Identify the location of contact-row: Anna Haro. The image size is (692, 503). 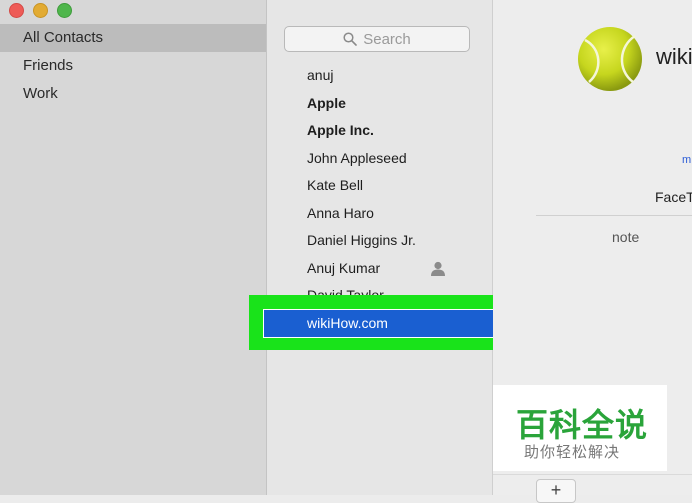
(379, 214).